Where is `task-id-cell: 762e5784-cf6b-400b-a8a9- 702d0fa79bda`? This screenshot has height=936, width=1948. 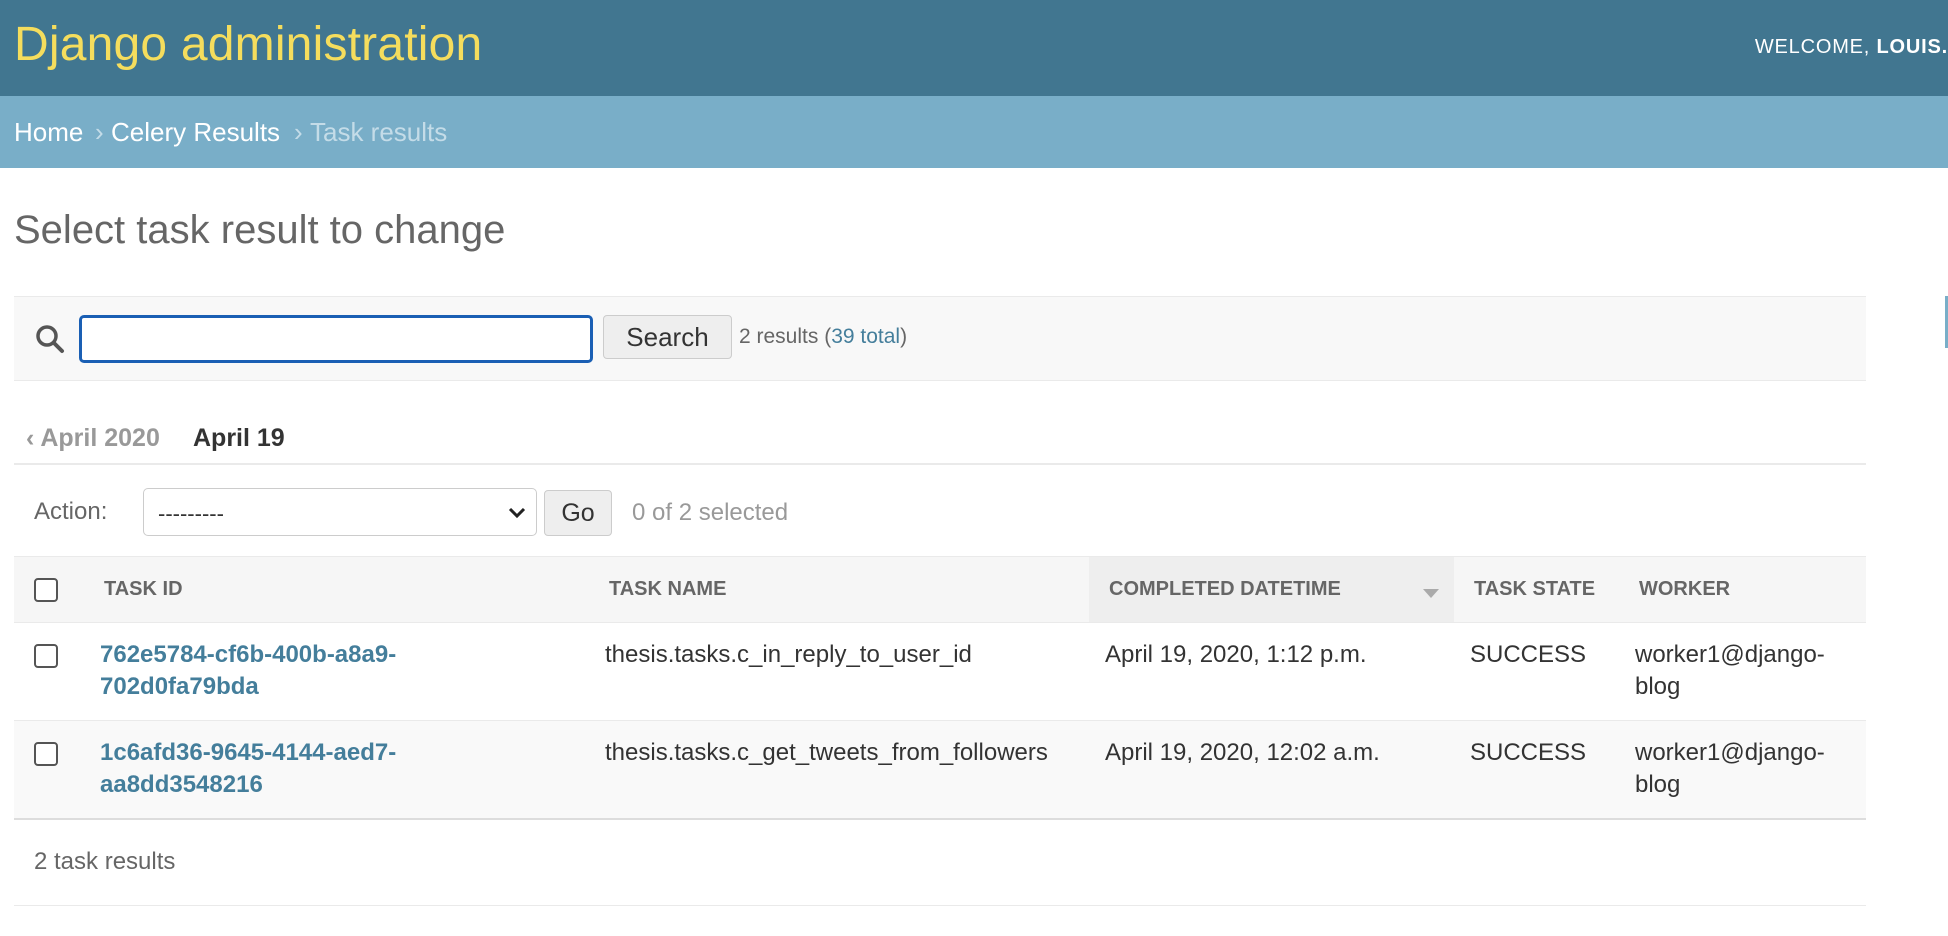
task-id-cell: 762e5784-cf6b-400b-a8a9- 702d0fa79bda is located at coordinates (336, 671).